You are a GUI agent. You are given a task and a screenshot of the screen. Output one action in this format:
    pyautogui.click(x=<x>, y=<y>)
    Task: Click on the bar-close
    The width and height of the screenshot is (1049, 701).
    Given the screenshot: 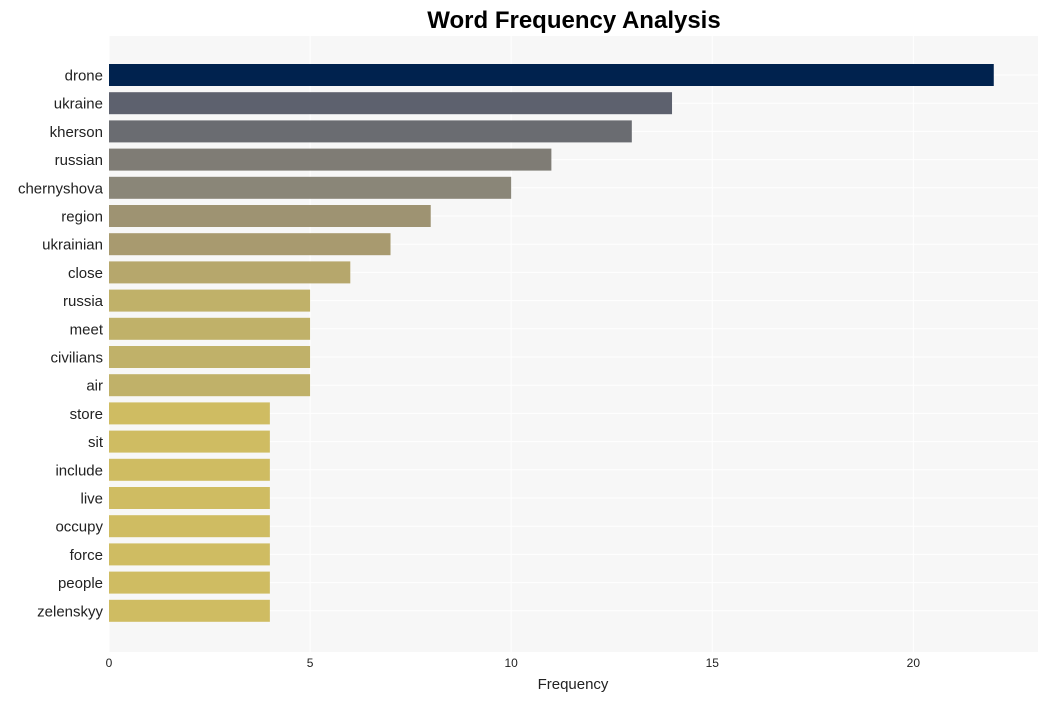 What is the action you would take?
    pyautogui.click(x=230, y=272)
    